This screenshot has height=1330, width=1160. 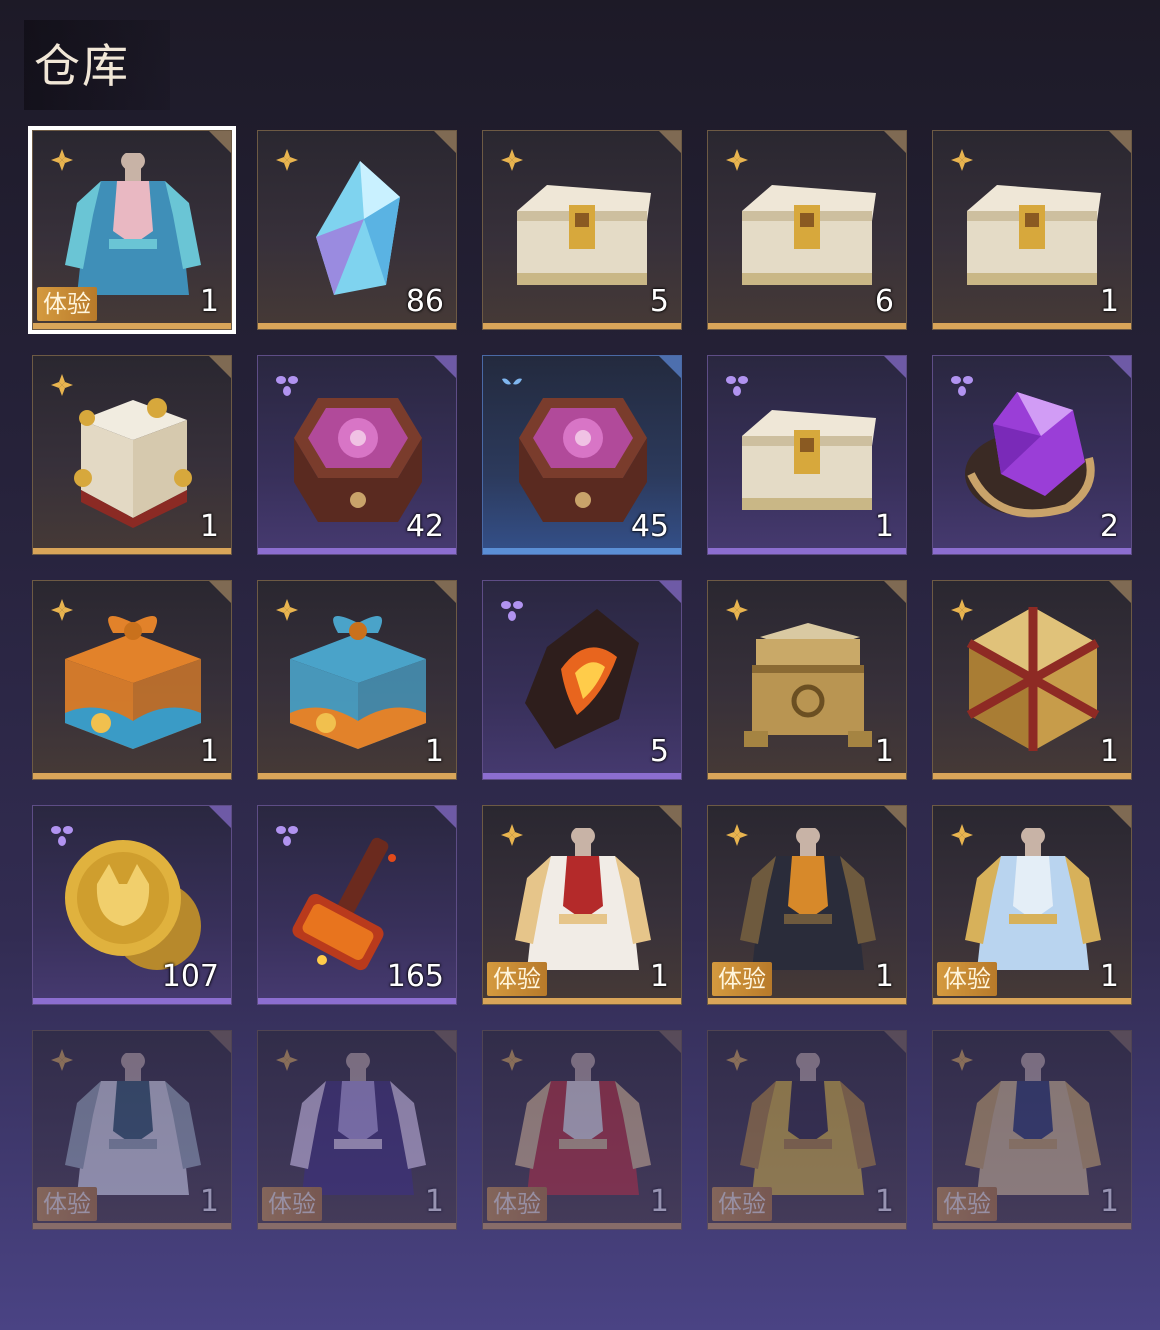 I want to click on inventory-slot-outfit-yellow-set: 体验 1, so click(x=807, y=1130).